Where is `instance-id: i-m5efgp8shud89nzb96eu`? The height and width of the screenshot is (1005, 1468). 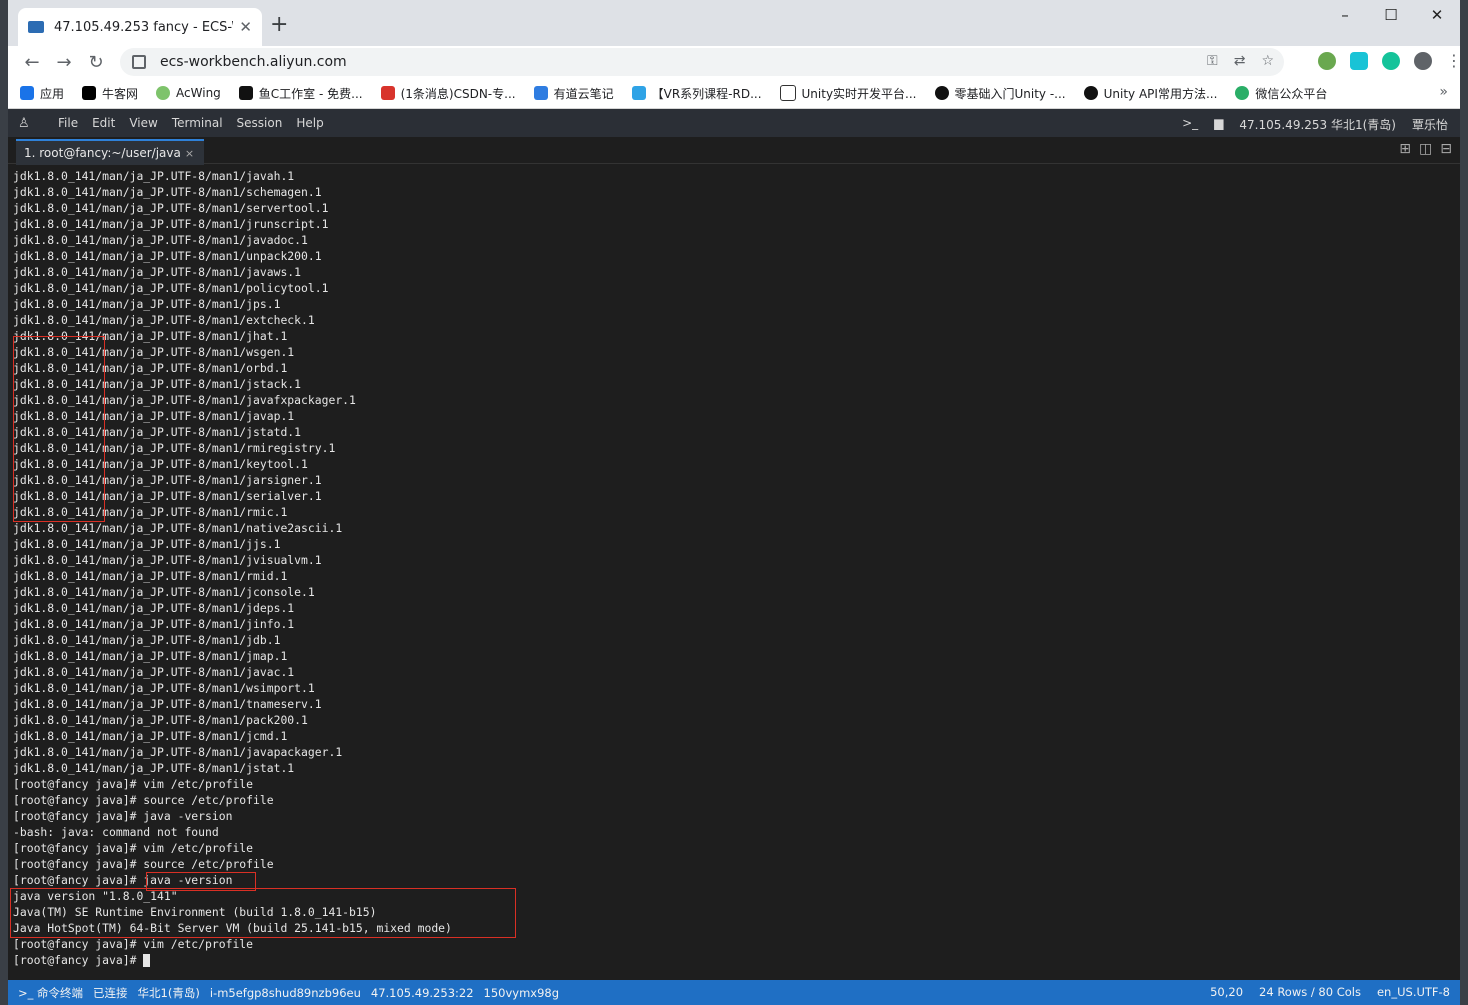 instance-id: i-m5efgp8shud89nzb96eu is located at coordinates (285, 992).